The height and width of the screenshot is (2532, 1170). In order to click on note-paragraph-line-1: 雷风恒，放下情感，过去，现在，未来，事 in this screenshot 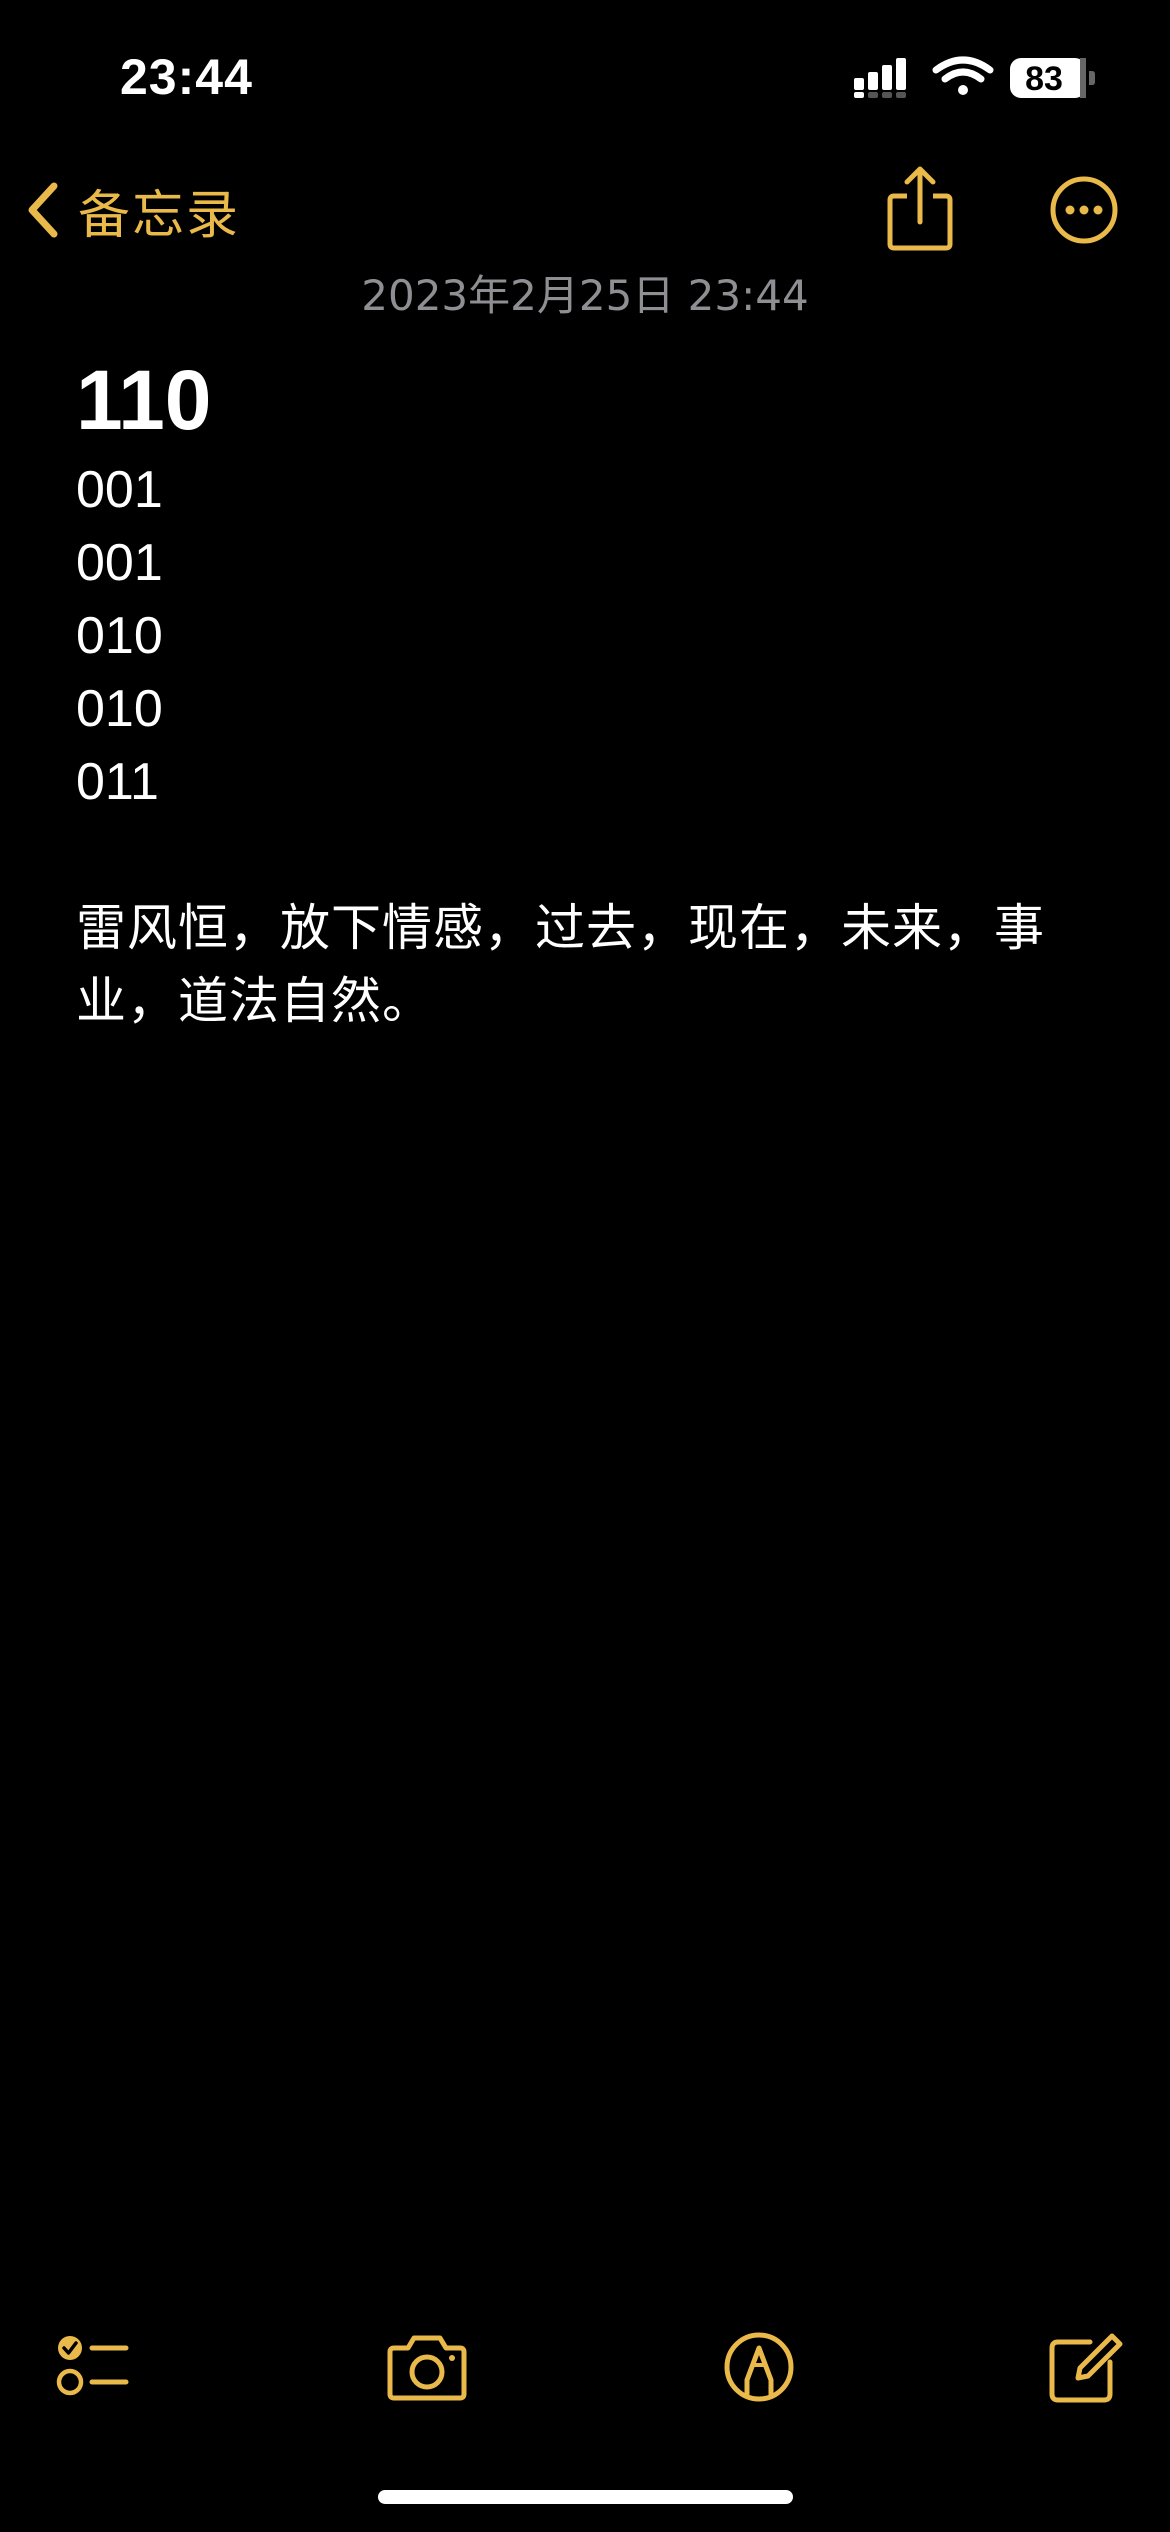, I will do `click(560, 928)`.